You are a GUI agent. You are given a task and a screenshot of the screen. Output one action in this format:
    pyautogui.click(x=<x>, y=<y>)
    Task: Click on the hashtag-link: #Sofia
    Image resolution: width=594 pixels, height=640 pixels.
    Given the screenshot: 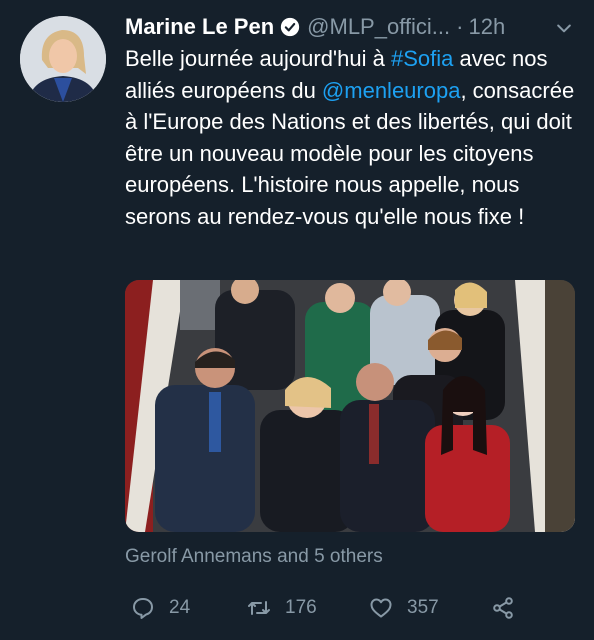 What is the action you would take?
    pyautogui.click(x=422, y=58)
    